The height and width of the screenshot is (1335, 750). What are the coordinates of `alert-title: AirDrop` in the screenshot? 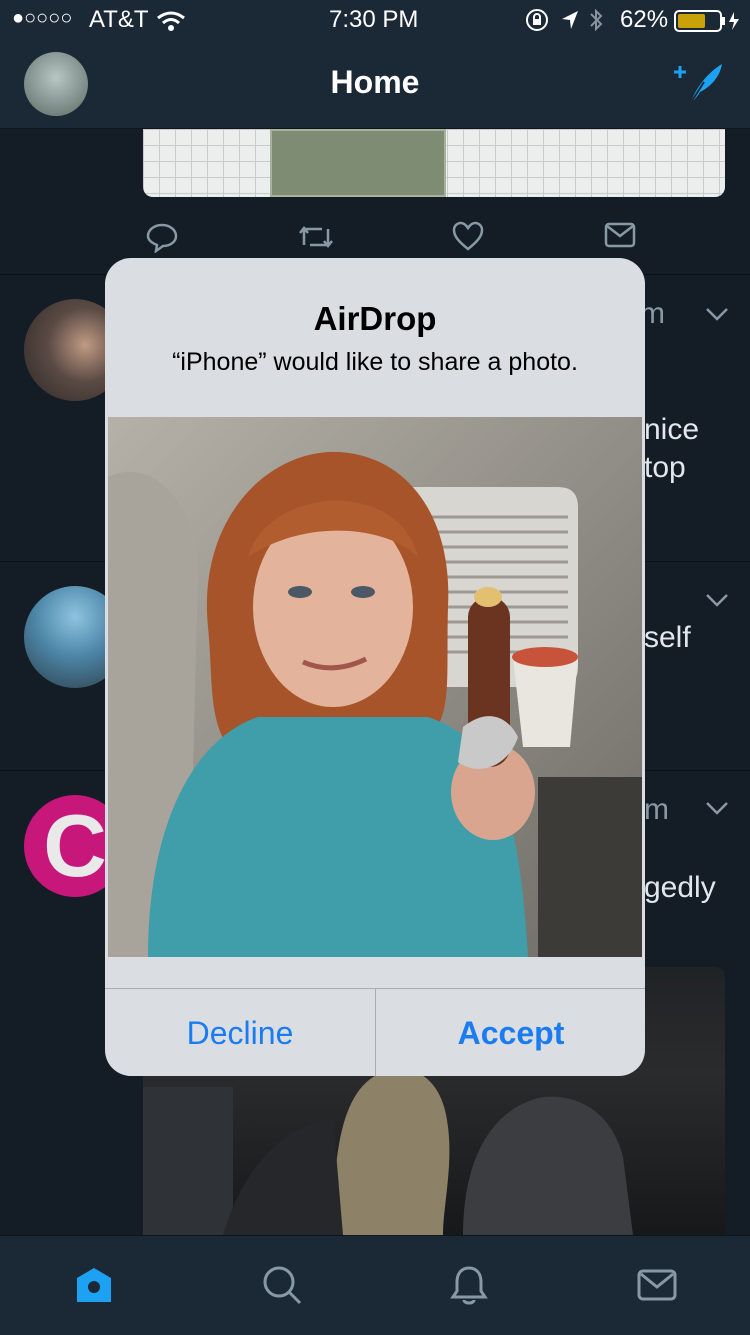 It's located at (375, 318).